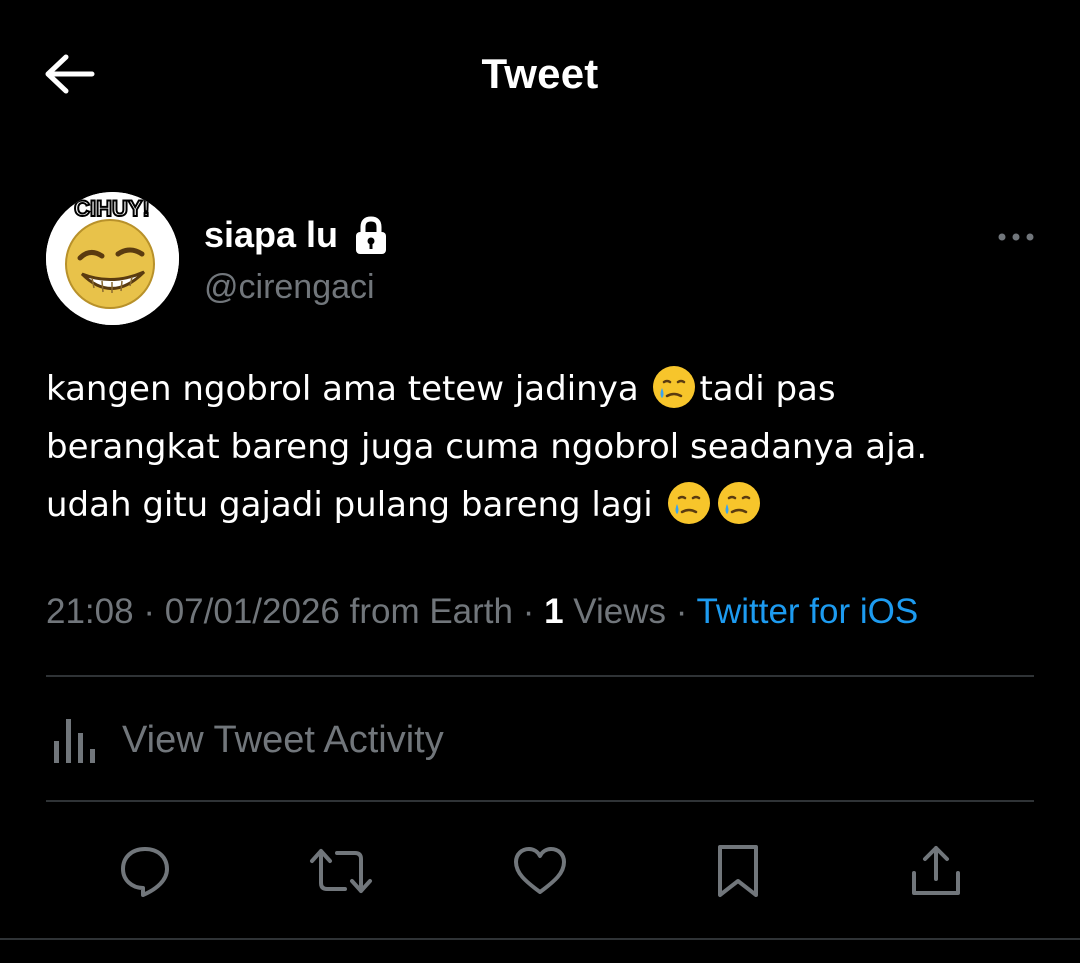 The width and height of the screenshot is (1080, 963). Describe the element at coordinates (348, 389) in the screenshot. I see `tweet-text-segment: kangen ngobrol ama tetew jadinya` at that location.